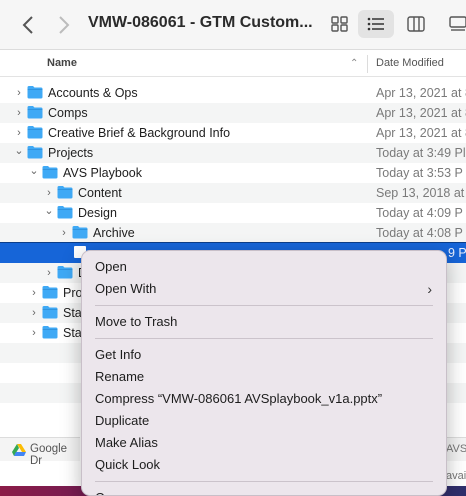 The image size is (466, 496). I want to click on chevron-left-icon, so click(27, 25).